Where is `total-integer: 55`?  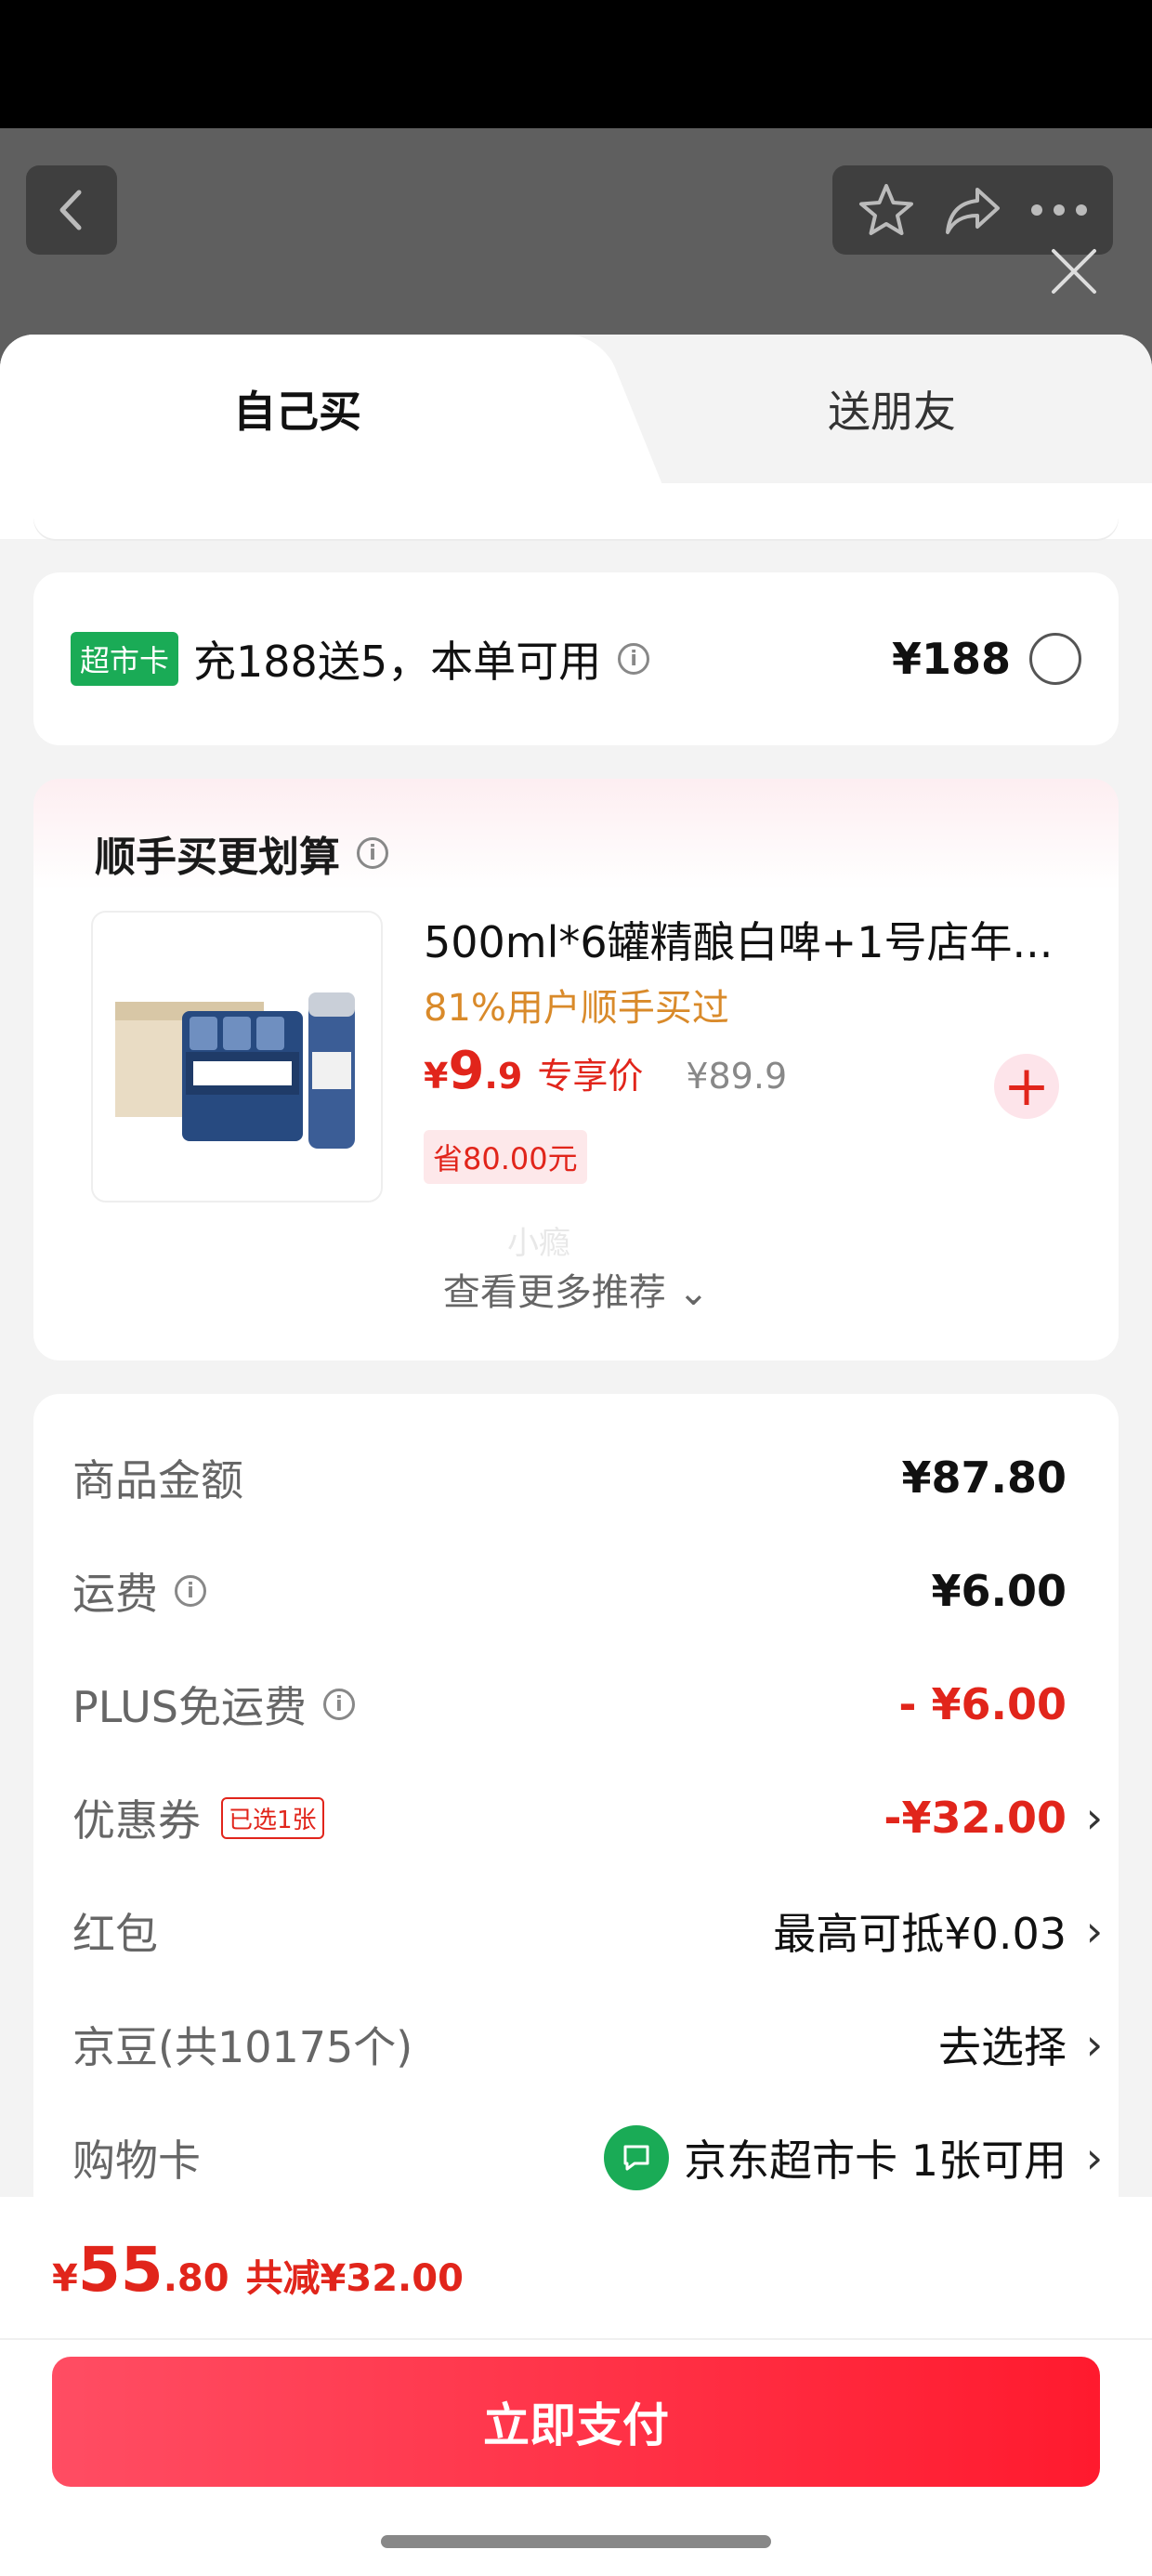 total-integer: 55 is located at coordinates (121, 2270).